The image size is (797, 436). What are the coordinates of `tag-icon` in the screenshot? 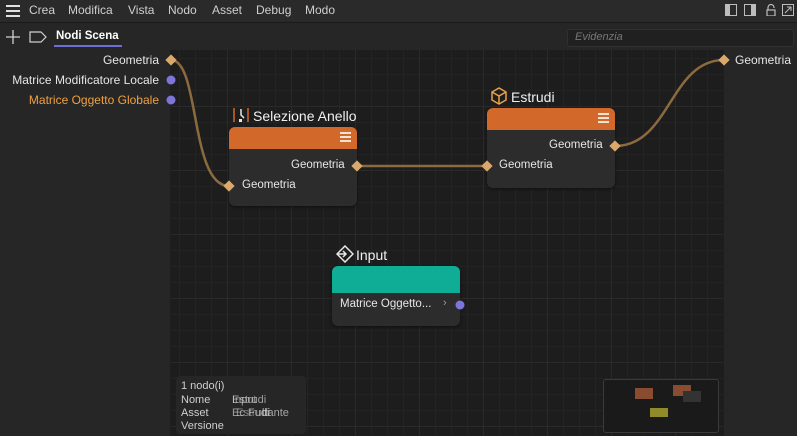 It's located at (38, 37).